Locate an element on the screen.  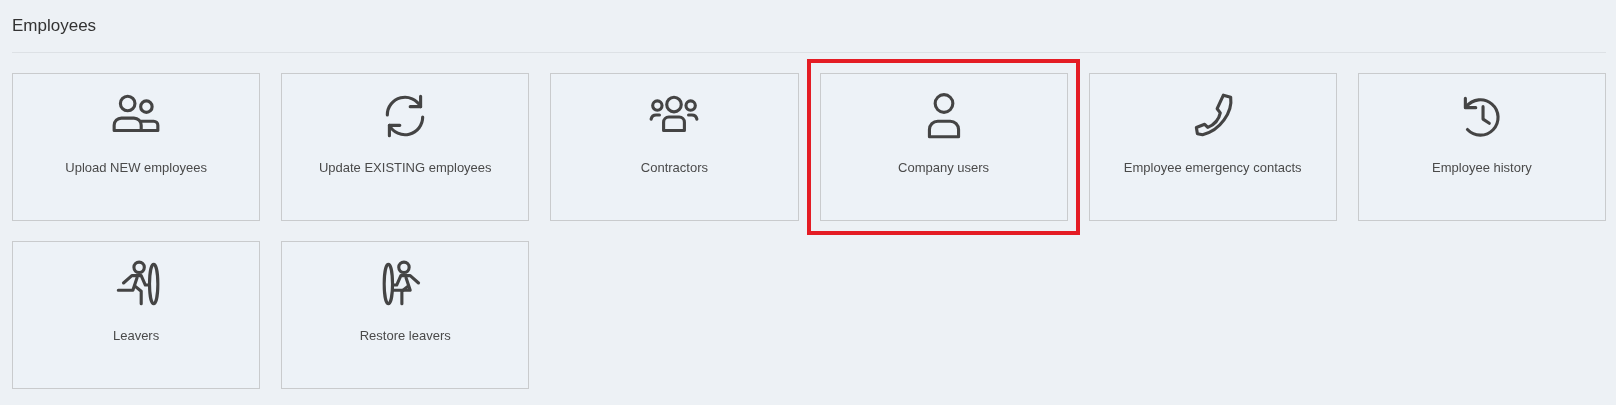
menu-tile: Upload NEW employees is located at coordinates (136, 147).